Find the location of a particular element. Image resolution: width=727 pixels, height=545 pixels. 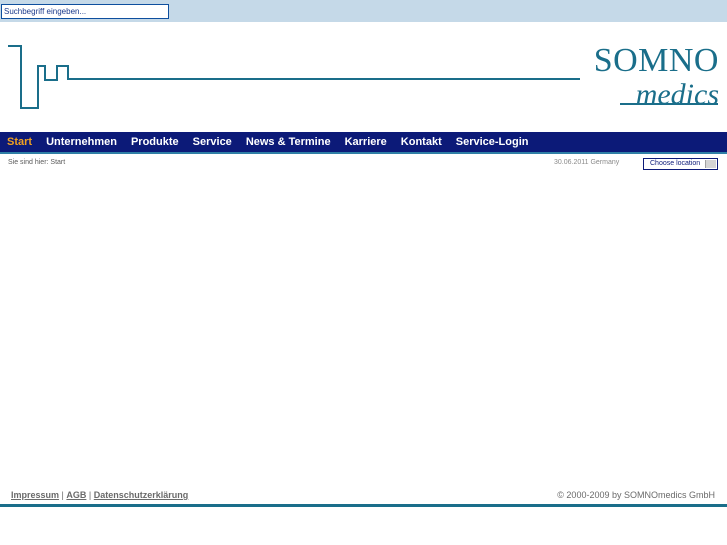

location-select: Choose location is located at coordinates (680, 164).